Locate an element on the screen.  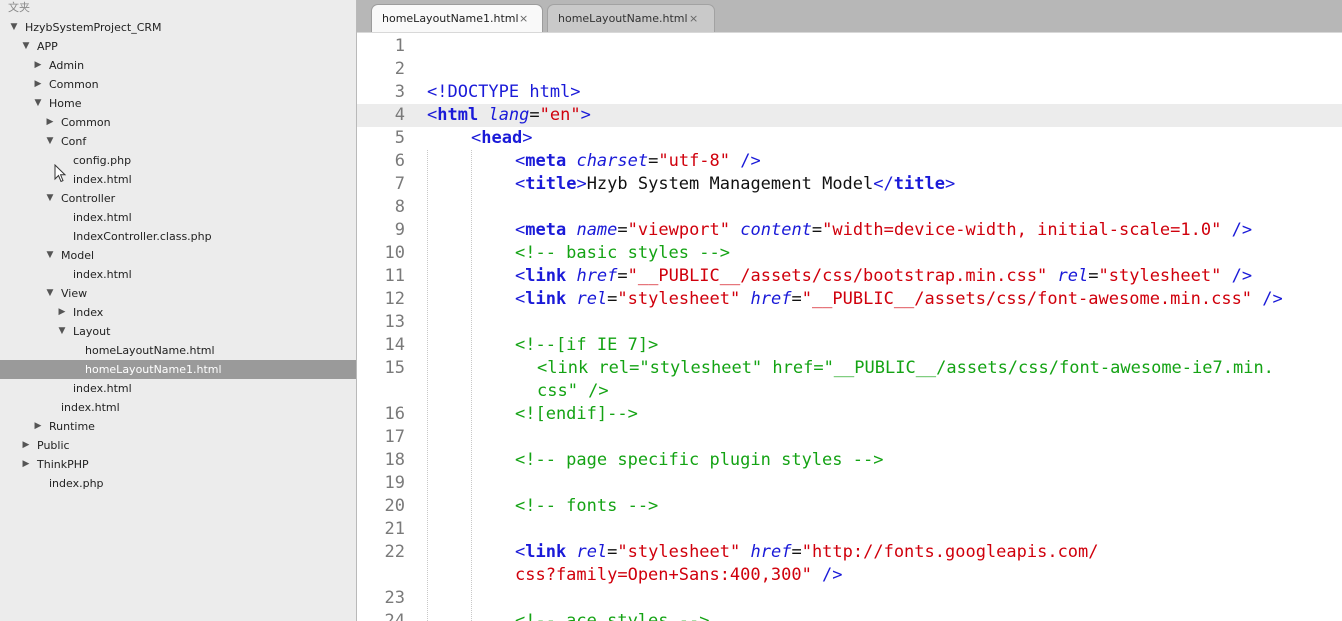
code-line: 14 <!--[if IE 7]> is located at coordinates (849, 345).